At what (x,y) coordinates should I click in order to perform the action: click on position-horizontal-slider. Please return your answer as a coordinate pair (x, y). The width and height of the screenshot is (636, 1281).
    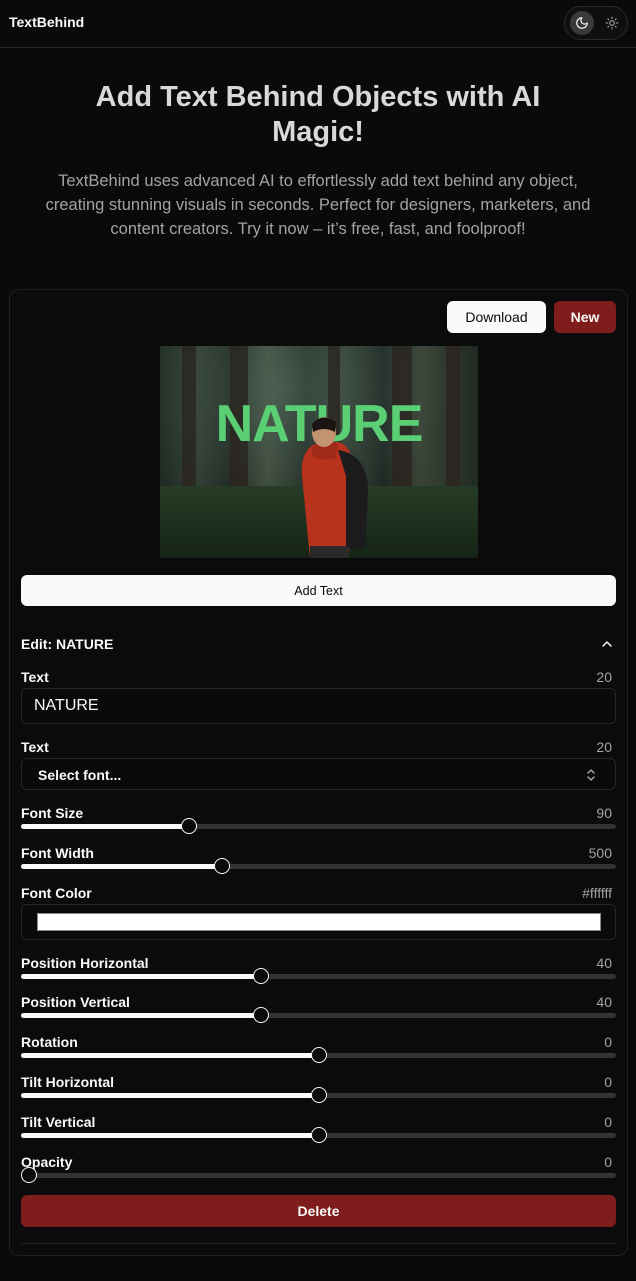
    Looking at the image, I should click on (318, 976).